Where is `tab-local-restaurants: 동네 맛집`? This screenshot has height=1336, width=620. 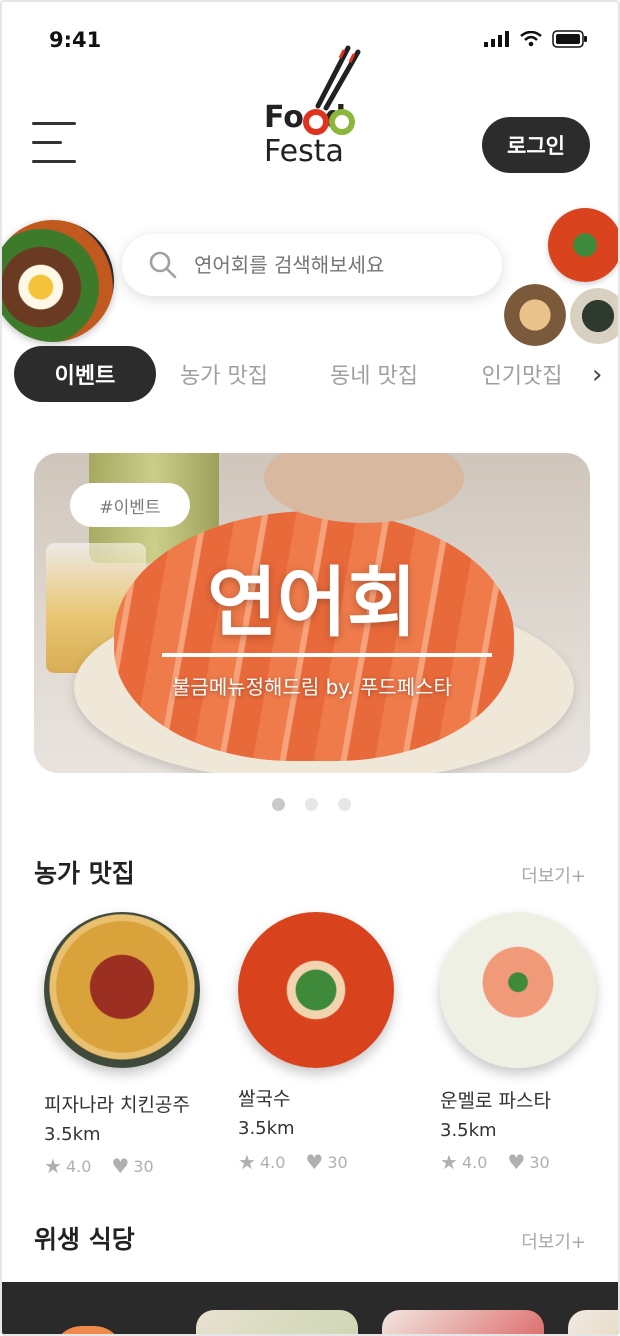
tab-local-restaurants: 동네 맛집 is located at coordinates (374, 374).